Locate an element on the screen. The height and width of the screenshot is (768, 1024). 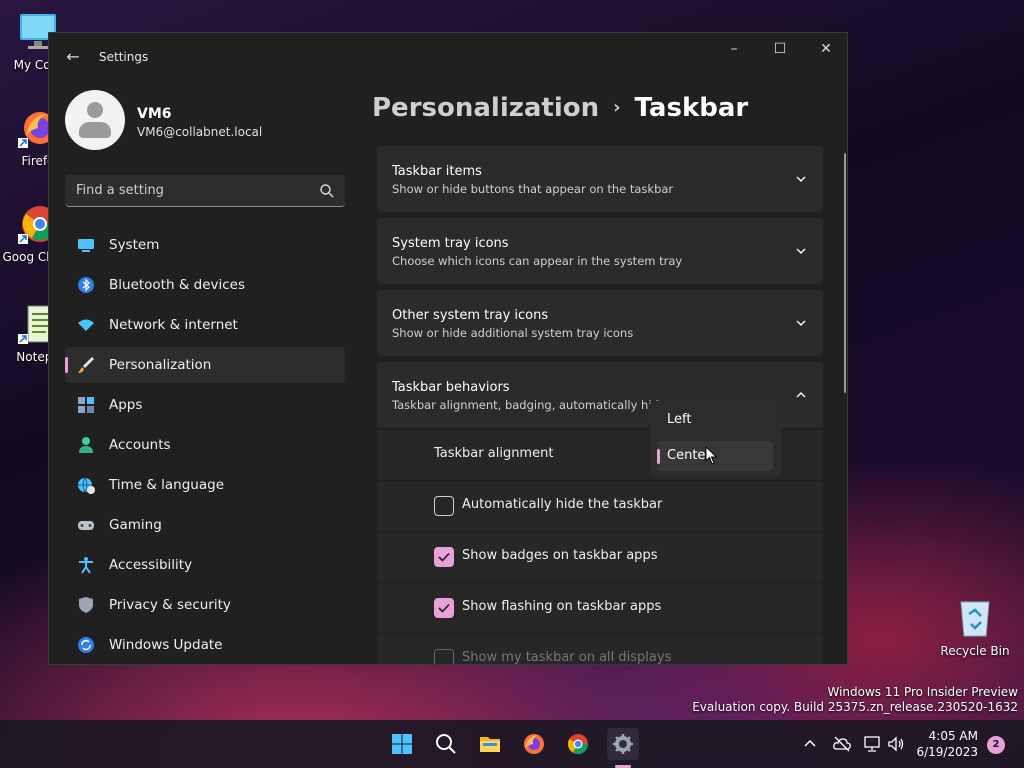
taskbar-settings is located at coordinates (623, 744).